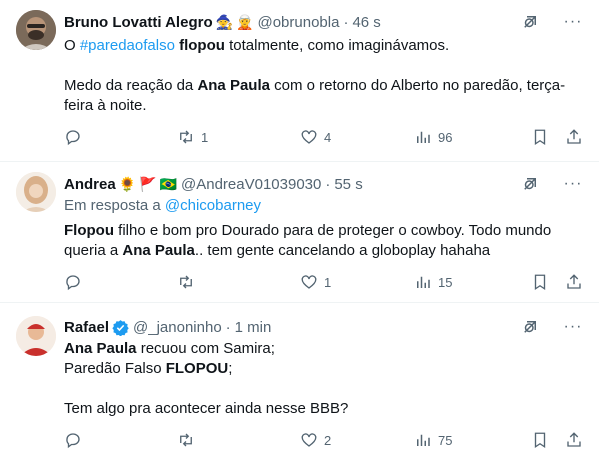 The width and height of the screenshot is (599, 459). What do you see at coordinates (337, 45) in the screenshot?
I see `text-span: totalmente, como imaginávamos.` at bounding box center [337, 45].